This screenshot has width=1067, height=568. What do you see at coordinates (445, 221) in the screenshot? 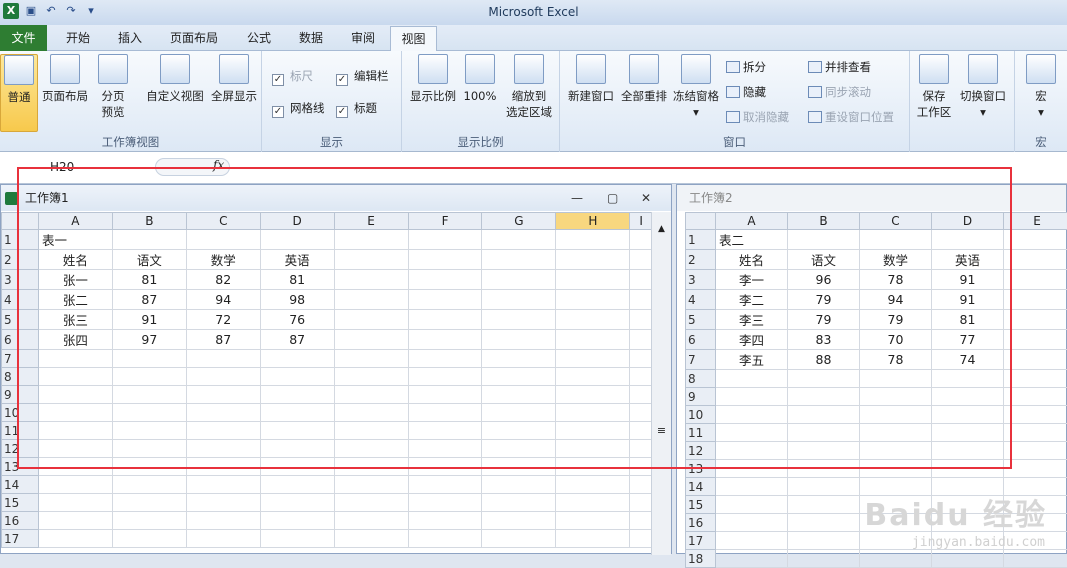
I see `column-header: F` at bounding box center [445, 221].